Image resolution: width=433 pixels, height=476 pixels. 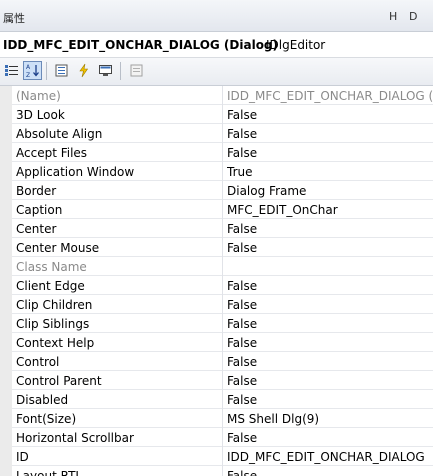 What do you see at coordinates (50, 286) in the screenshot?
I see `property-name: Client Edge` at bounding box center [50, 286].